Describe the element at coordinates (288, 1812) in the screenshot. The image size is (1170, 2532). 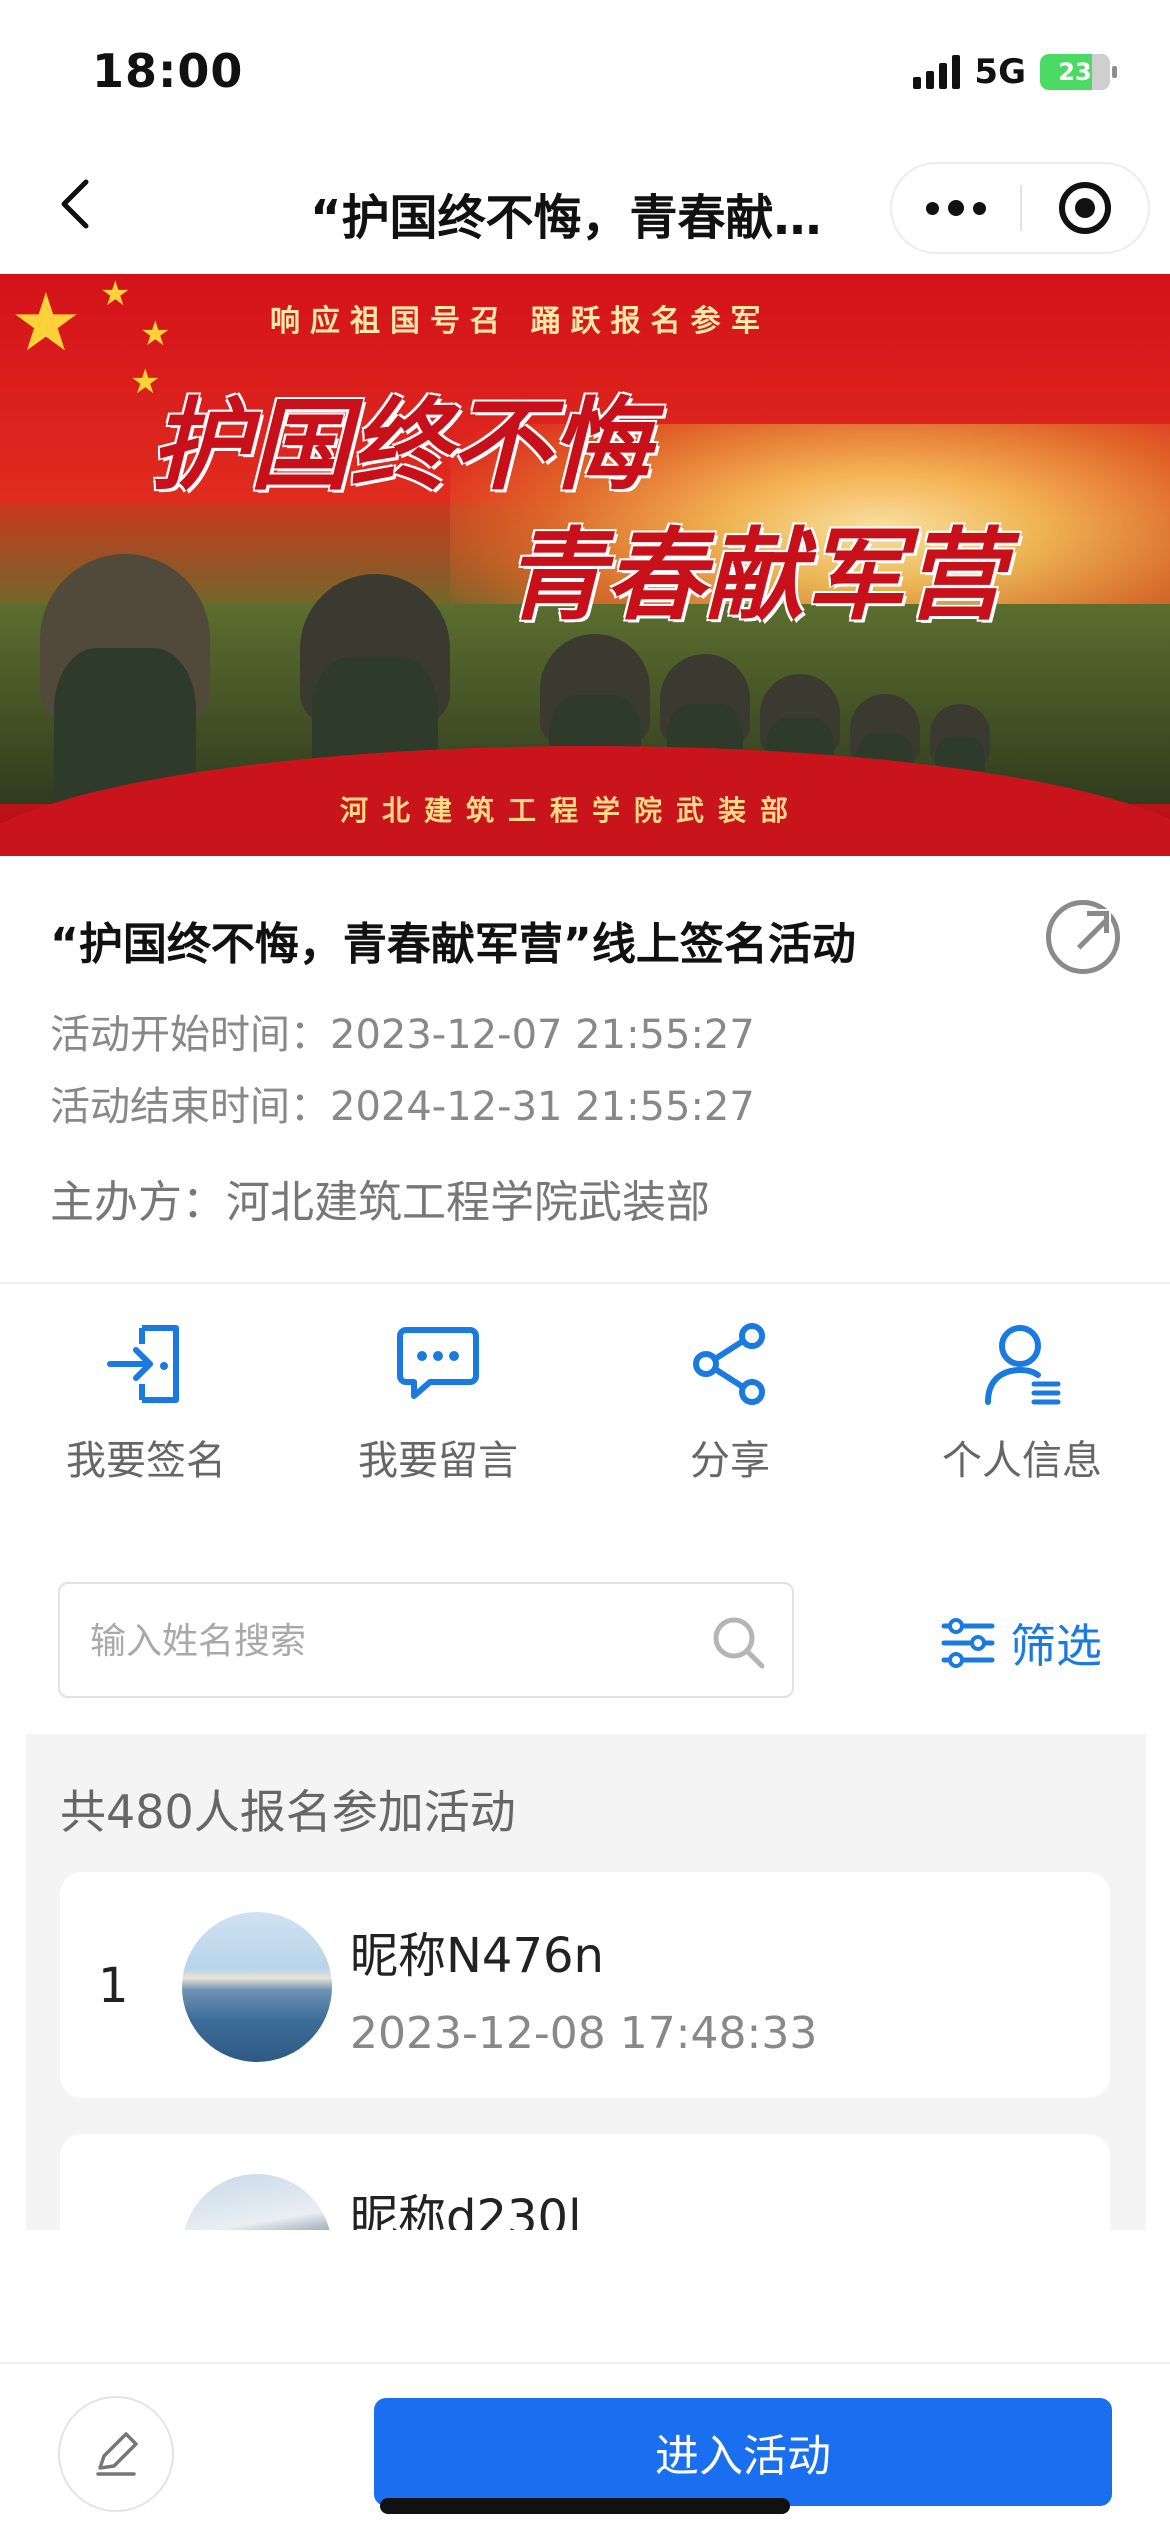
I see `participant-count: 共480人报名参加活动` at that location.